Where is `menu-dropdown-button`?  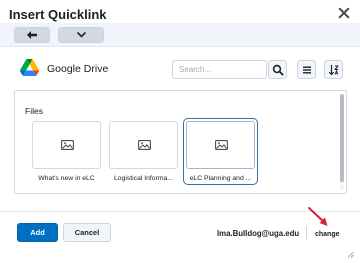 menu-dropdown-button is located at coordinates (81, 35).